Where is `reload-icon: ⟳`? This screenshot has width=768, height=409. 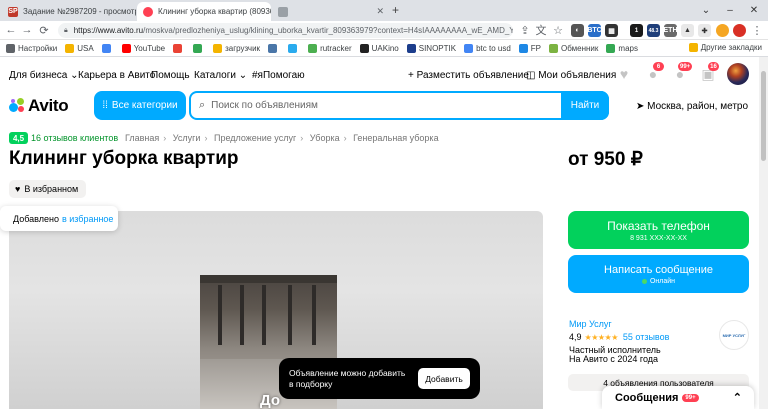
reload-icon: ⟳ is located at coordinates (44, 30).